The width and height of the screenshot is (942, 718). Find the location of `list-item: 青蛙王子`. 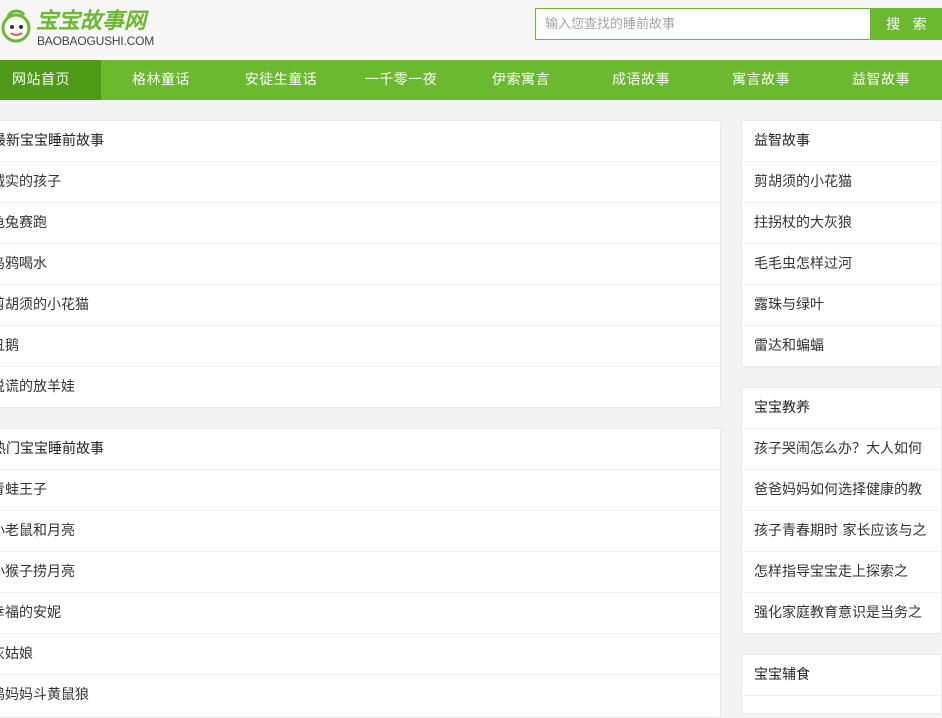

list-item: 青蛙王子 is located at coordinates (360, 490).